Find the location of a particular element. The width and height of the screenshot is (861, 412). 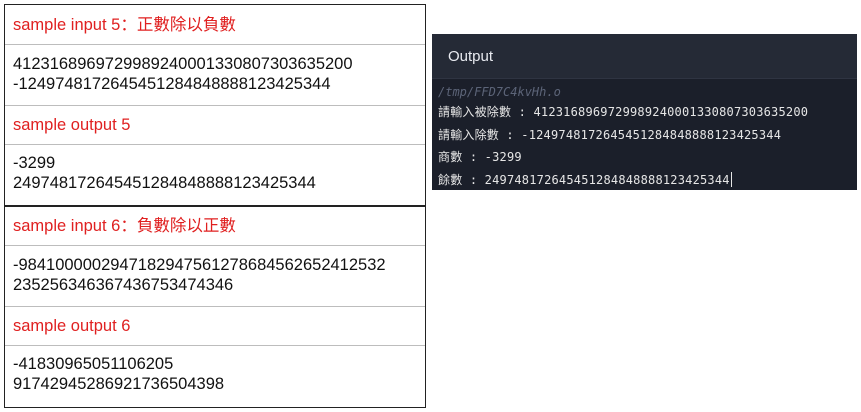

output-line-remainder: 餘數 : 2497481726454512848488881234253​44 is located at coordinates (647, 180).